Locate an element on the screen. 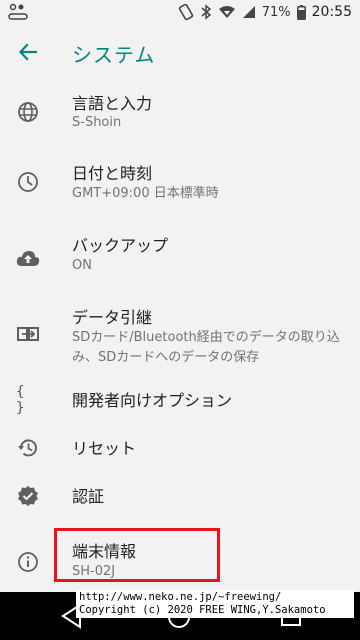 The image size is (360, 640). data-transfer-icon is located at coordinates (28, 334).